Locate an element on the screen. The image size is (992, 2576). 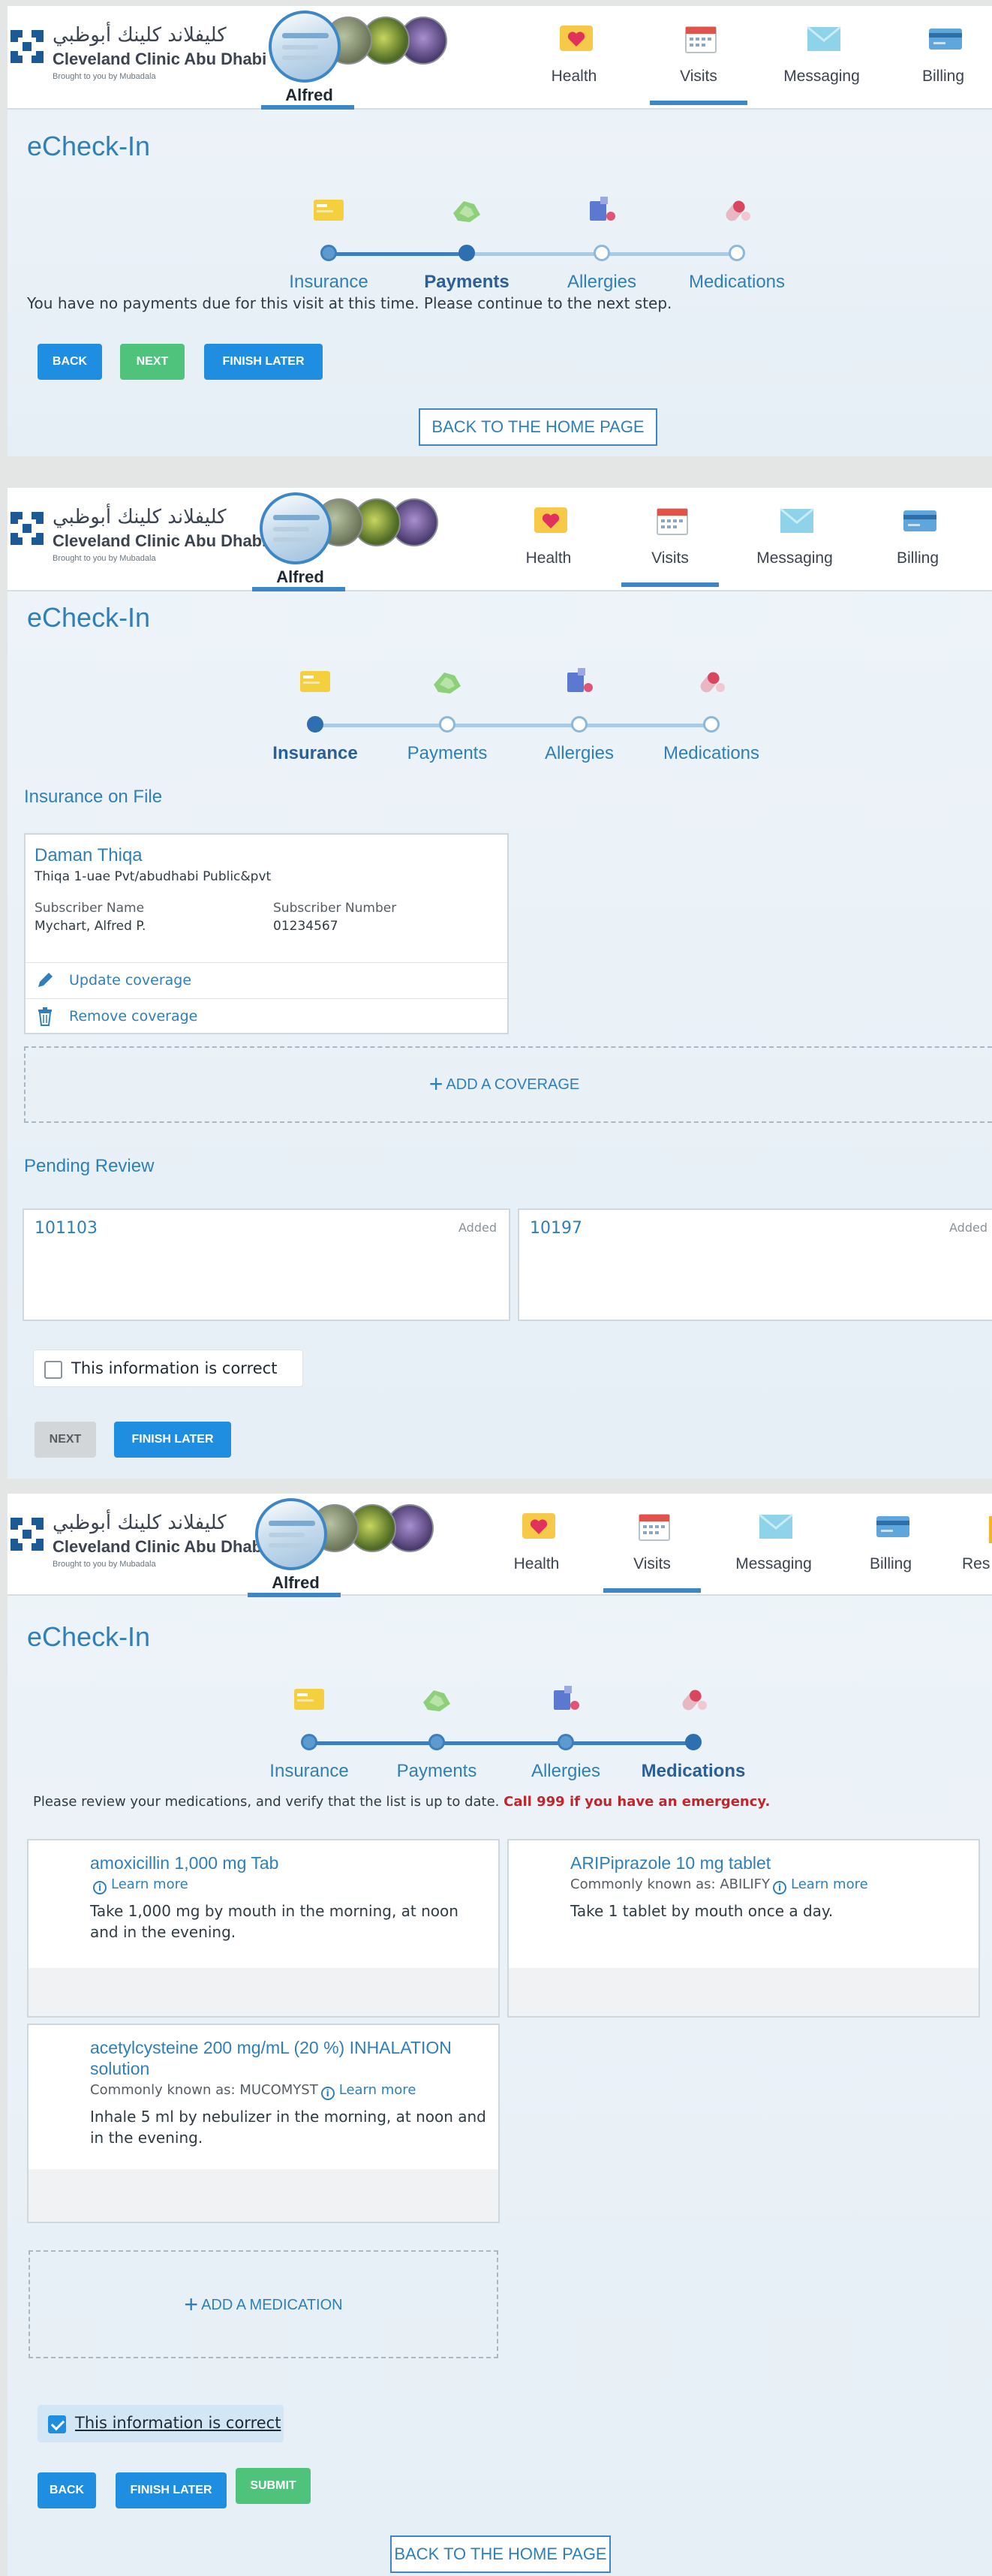
pending-item-id: 10197 is located at coordinates (556, 1228).